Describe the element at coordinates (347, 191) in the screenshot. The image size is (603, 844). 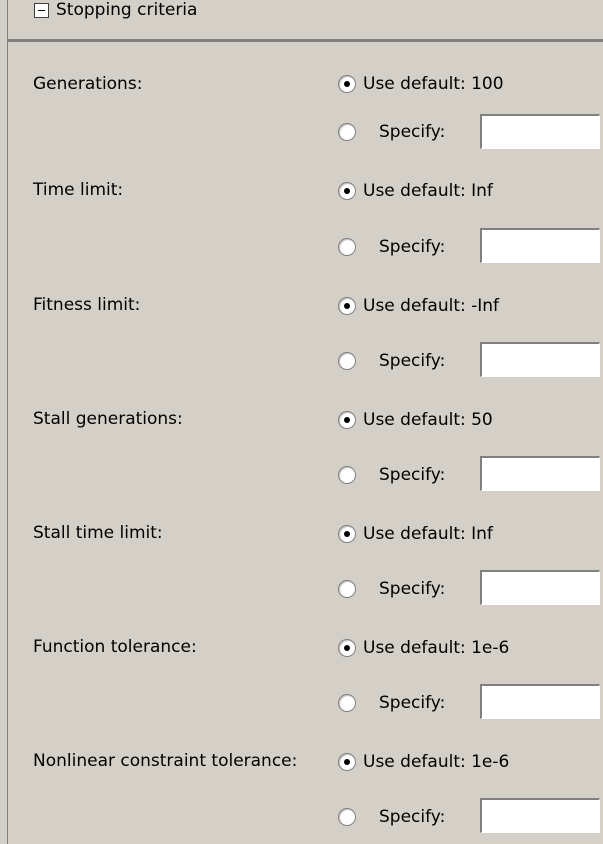
I see `time-limit-default-radio` at that location.